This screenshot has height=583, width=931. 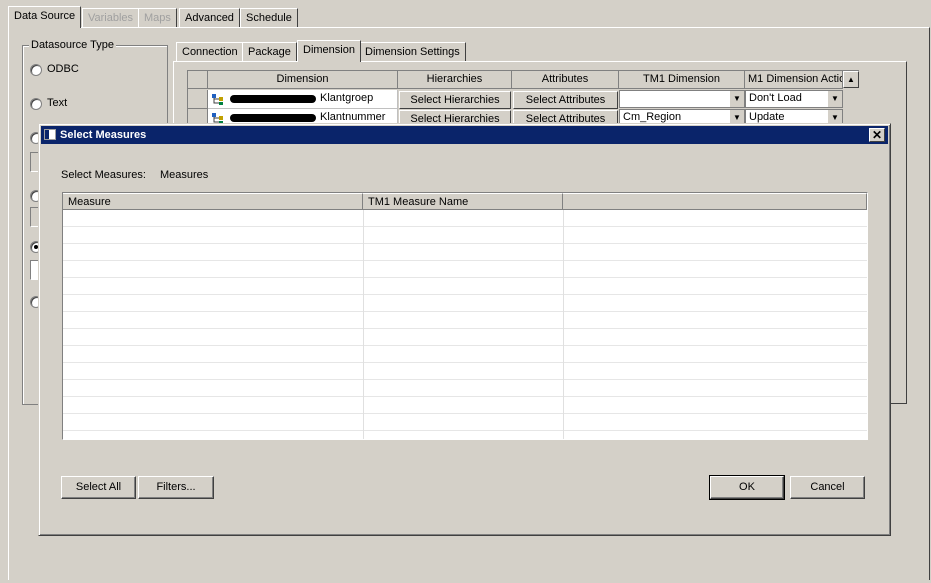 What do you see at coordinates (794, 80) in the screenshot?
I see `col-dimension-action: M1 Dimension Actio` at bounding box center [794, 80].